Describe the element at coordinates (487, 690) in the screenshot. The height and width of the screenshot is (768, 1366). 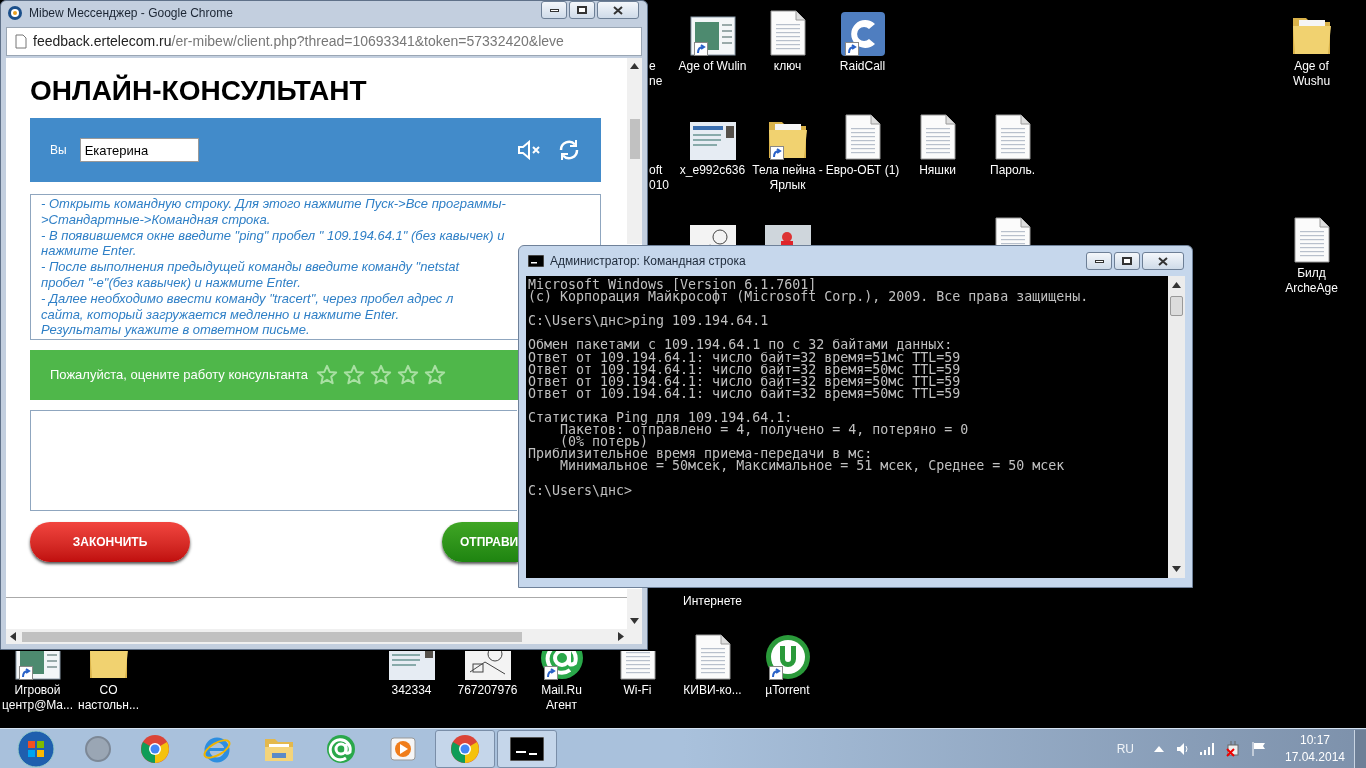
I see `desktop-icon-label: 767207976` at that location.